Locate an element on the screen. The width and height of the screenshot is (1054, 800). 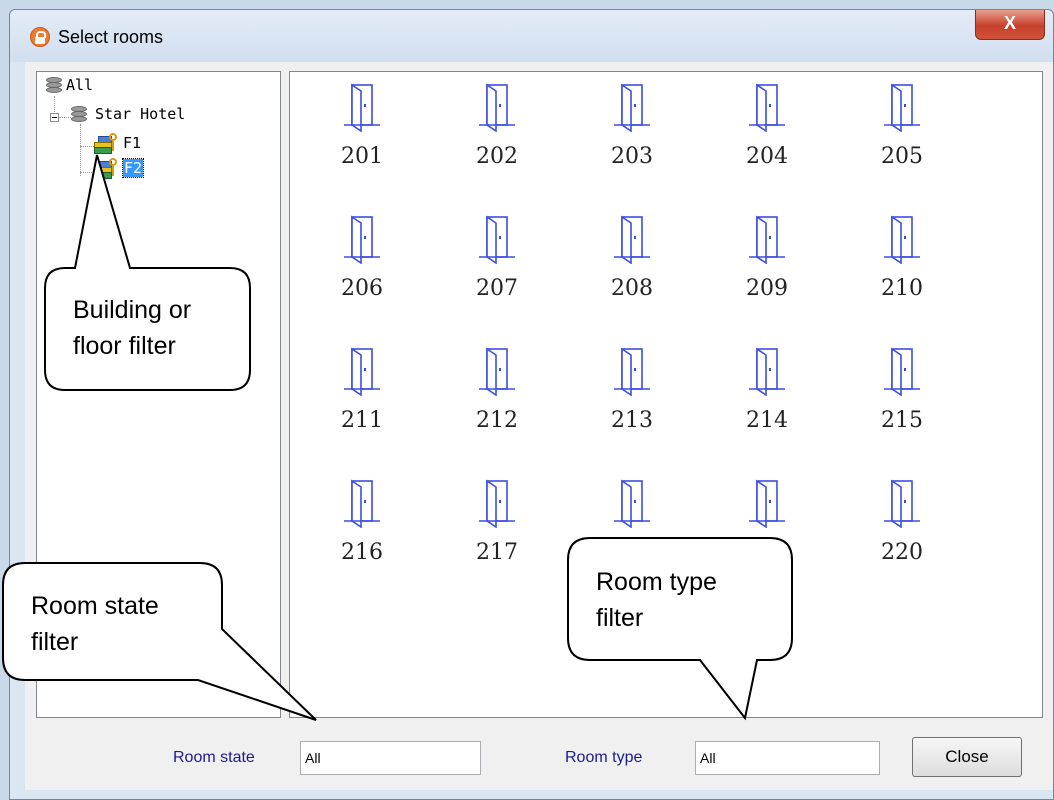
close-button: Close is located at coordinates (967, 757).